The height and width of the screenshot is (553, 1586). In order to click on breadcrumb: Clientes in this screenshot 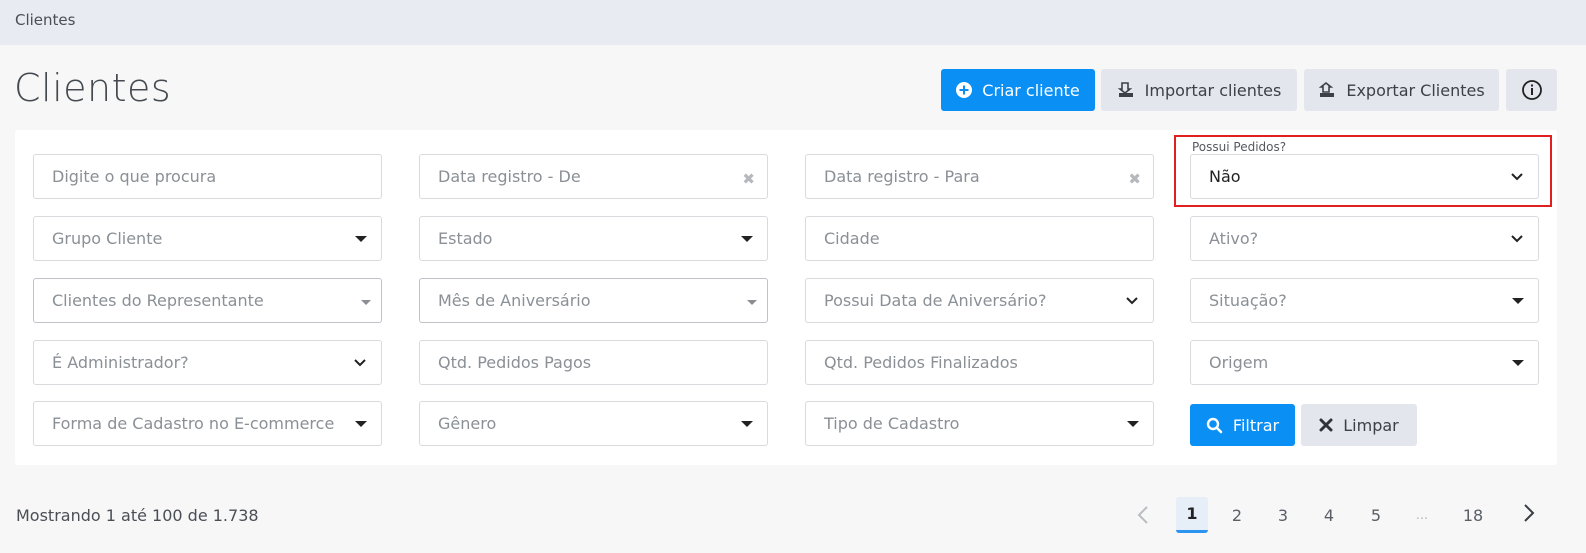, I will do `click(45, 20)`.